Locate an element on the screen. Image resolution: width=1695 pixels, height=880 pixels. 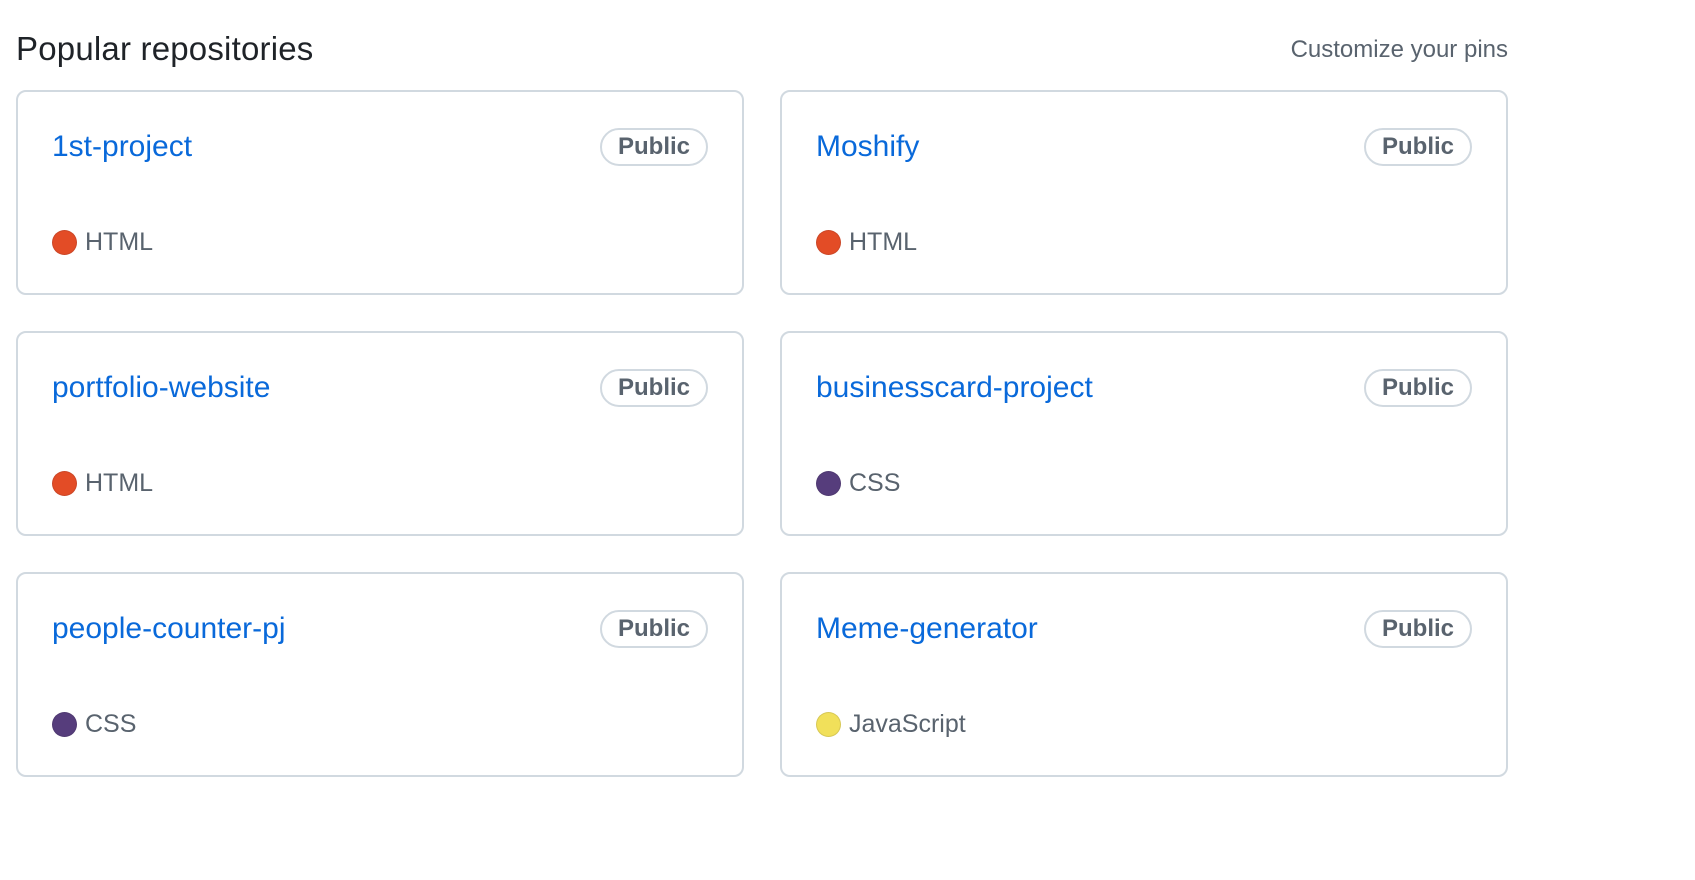
repo-name-link: portfolio-website is located at coordinates (161, 388).